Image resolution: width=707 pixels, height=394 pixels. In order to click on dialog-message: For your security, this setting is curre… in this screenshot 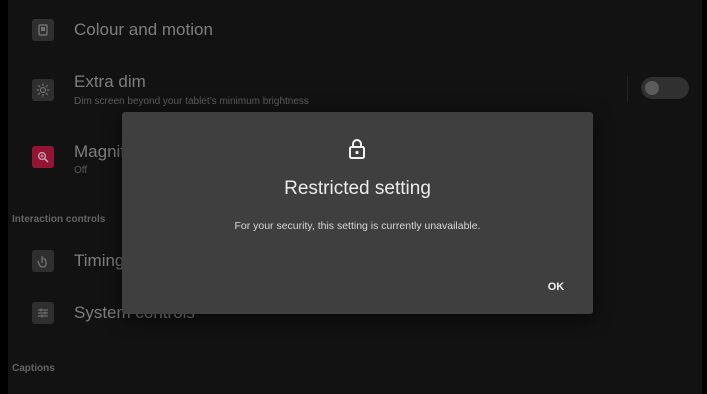, I will do `click(357, 226)`.